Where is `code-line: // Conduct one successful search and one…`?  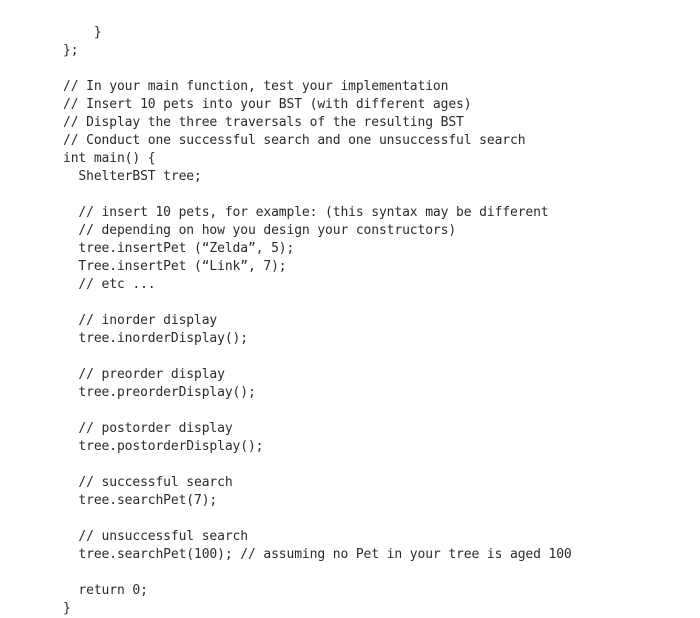 code-line: // Conduct one successful search and one… is located at coordinates (294, 140).